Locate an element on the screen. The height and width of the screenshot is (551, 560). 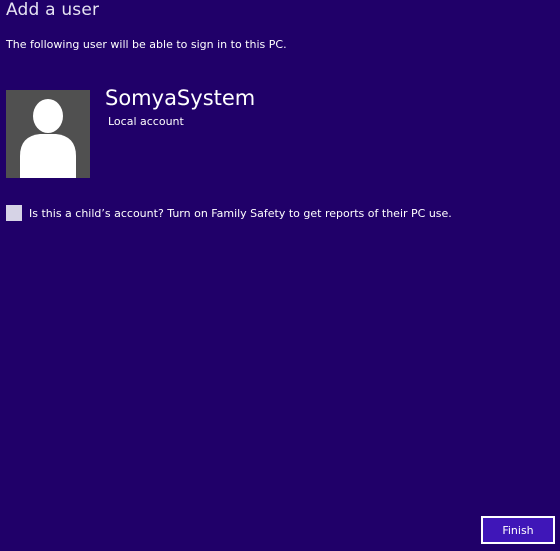
page-title: Add a user is located at coordinates (53, 10).